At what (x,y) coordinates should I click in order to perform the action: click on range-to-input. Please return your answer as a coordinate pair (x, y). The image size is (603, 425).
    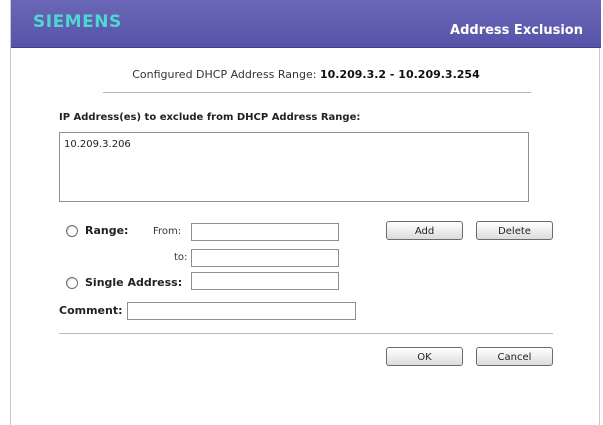
    Looking at the image, I should click on (265, 258).